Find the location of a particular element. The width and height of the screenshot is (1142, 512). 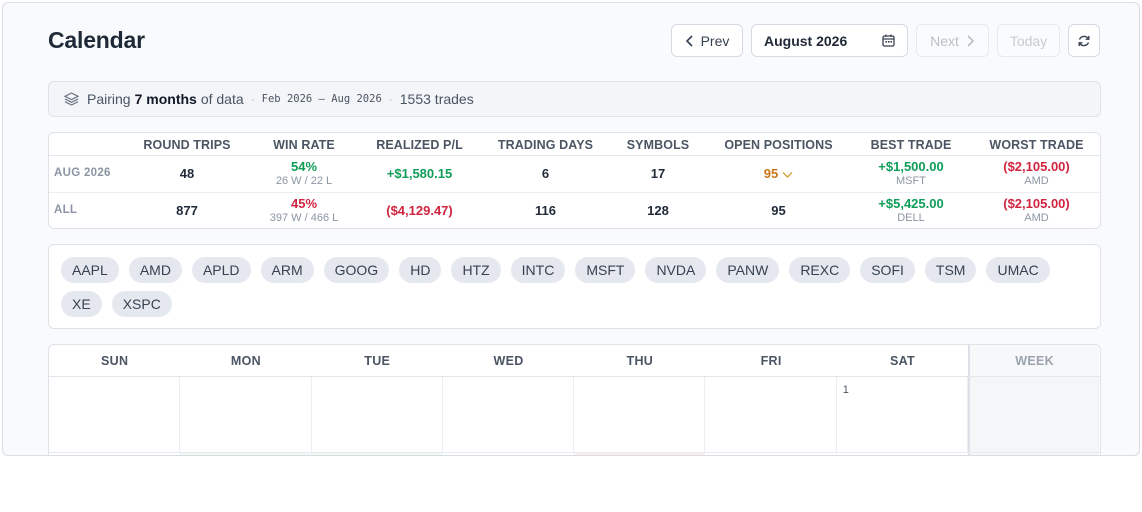

round-trips-value: 48 is located at coordinates (187, 174).